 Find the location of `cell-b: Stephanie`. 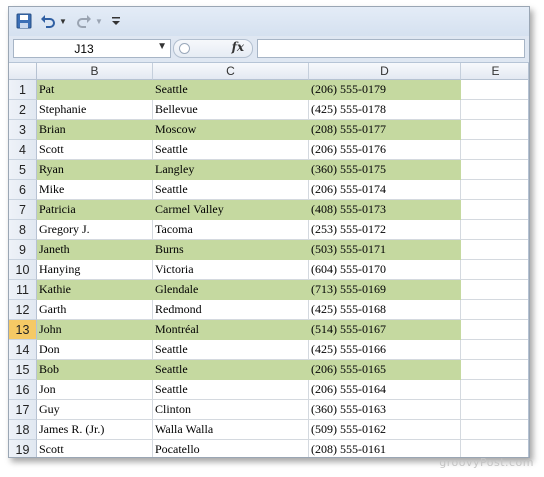

cell-b: Stephanie is located at coordinates (95, 110).